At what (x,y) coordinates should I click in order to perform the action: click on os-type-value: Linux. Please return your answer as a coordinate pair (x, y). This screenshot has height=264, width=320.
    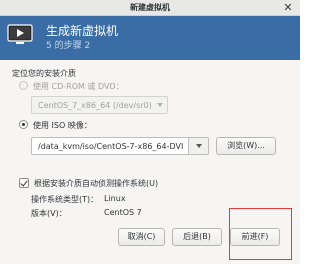
    Looking at the image, I should click on (115, 198).